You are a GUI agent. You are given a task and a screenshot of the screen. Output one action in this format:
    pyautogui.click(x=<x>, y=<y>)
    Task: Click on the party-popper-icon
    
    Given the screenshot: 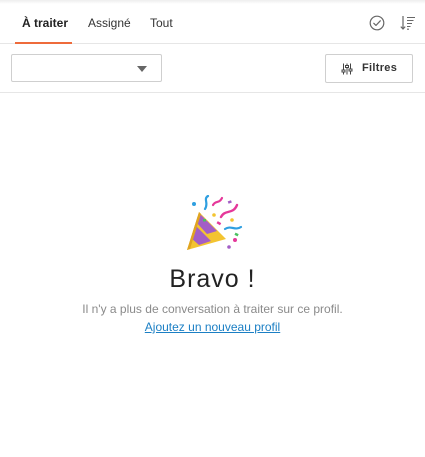 What is the action you would take?
    pyautogui.click(x=214, y=222)
    